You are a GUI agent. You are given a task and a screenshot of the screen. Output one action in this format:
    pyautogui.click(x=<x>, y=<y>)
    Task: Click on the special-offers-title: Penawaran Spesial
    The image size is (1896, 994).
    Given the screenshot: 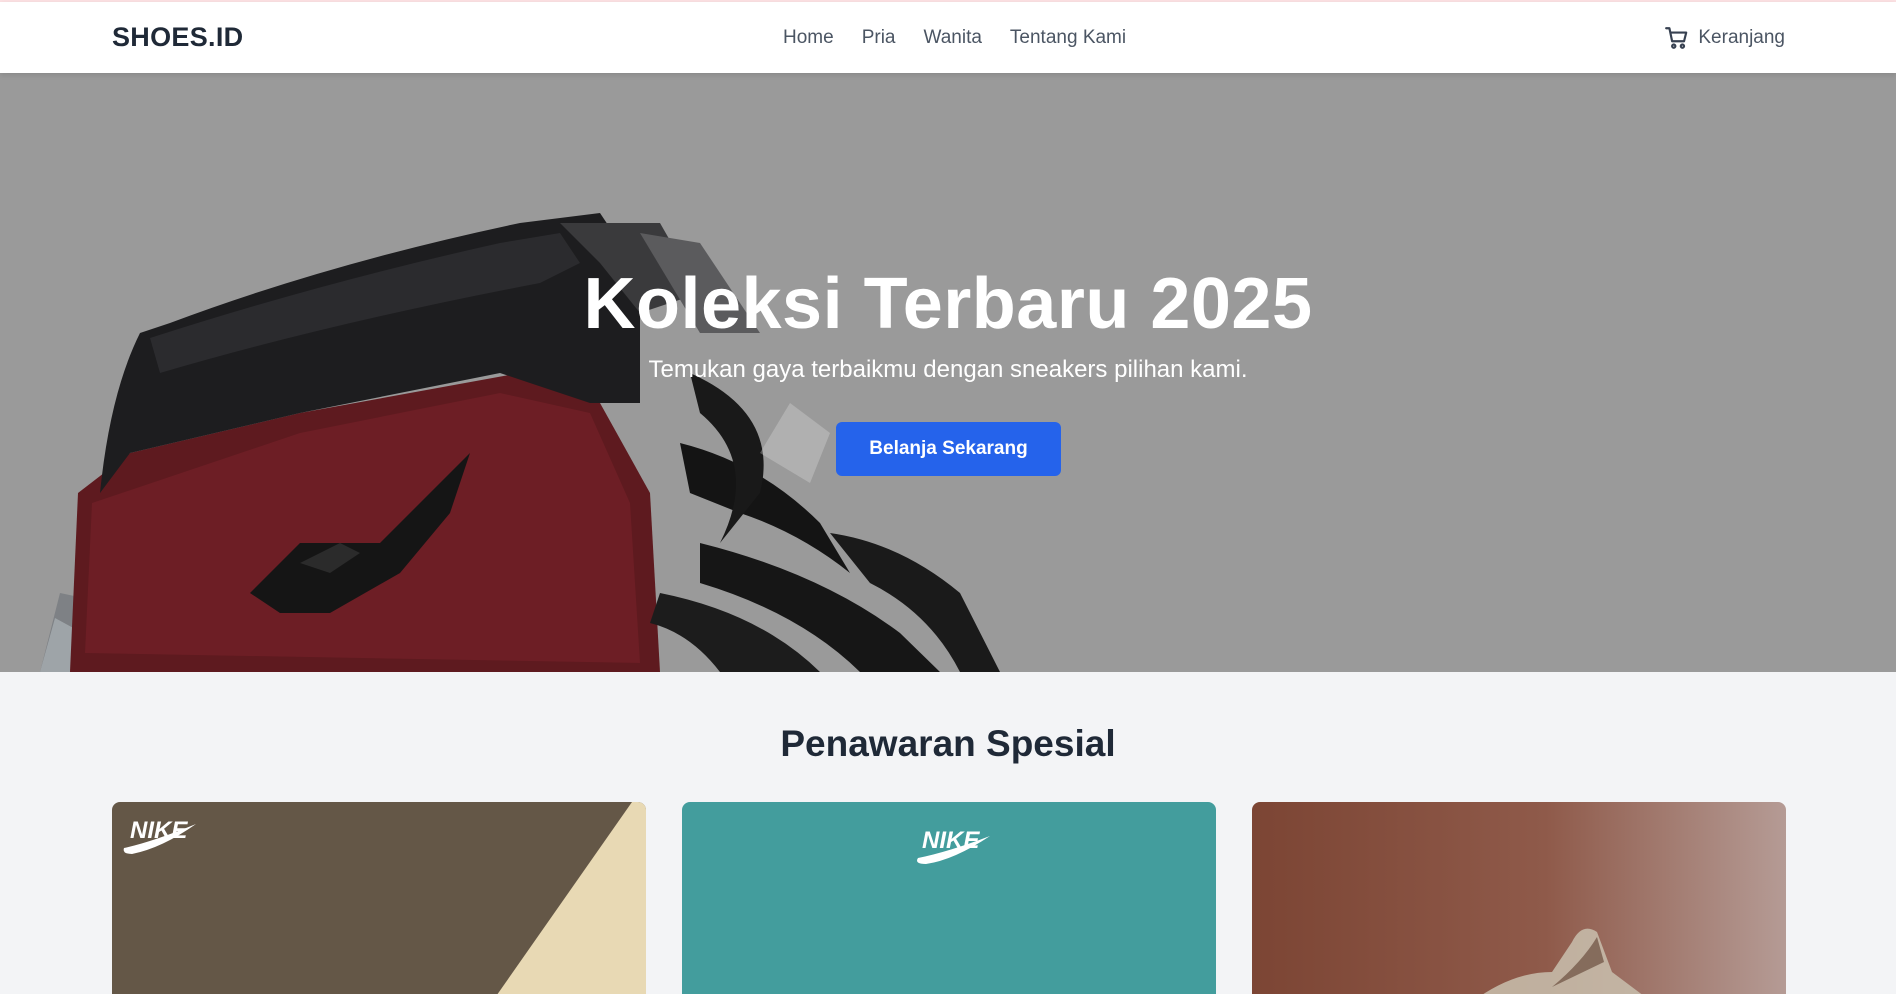 What is the action you would take?
    pyautogui.click(x=948, y=743)
    